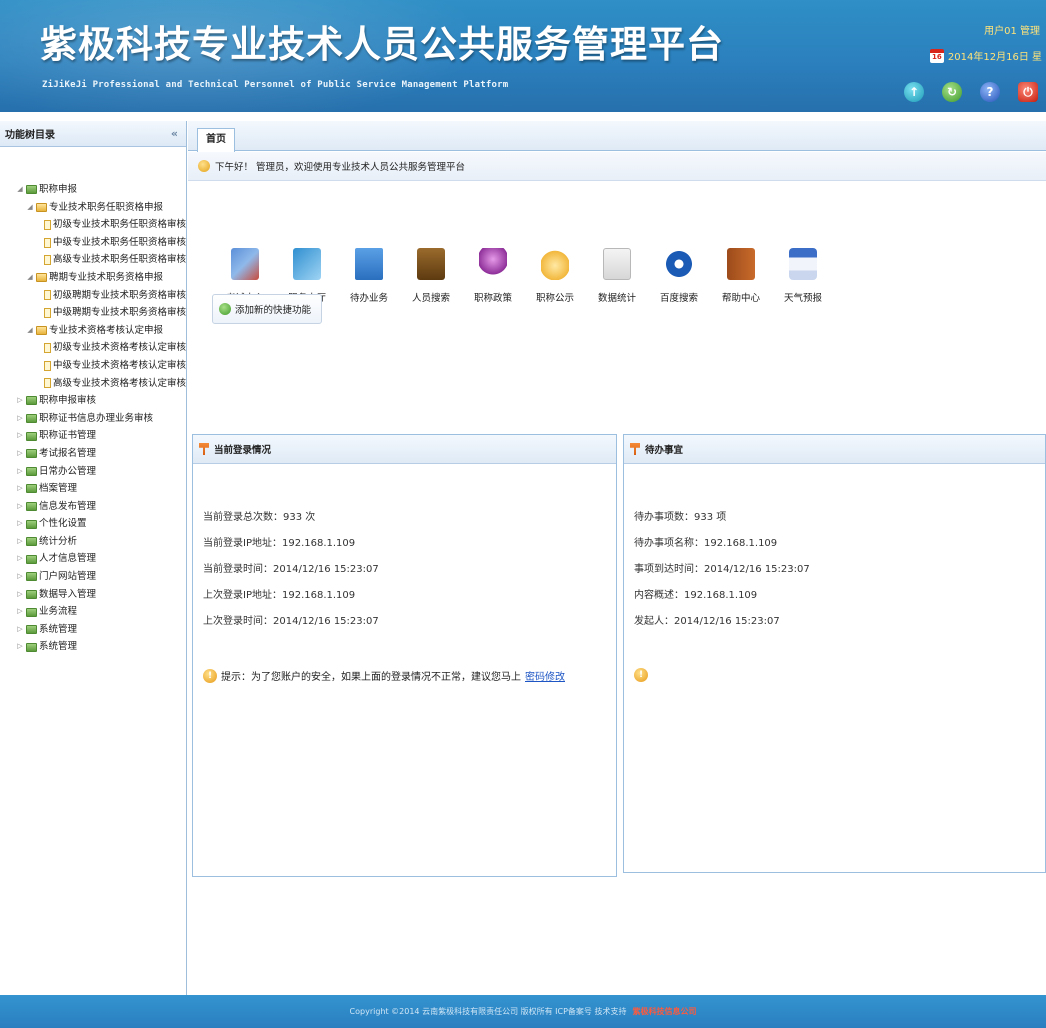 The height and width of the screenshot is (1028, 1046). What do you see at coordinates (803, 276) in the screenshot?
I see `quick-weather: 天气预报` at bounding box center [803, 276].